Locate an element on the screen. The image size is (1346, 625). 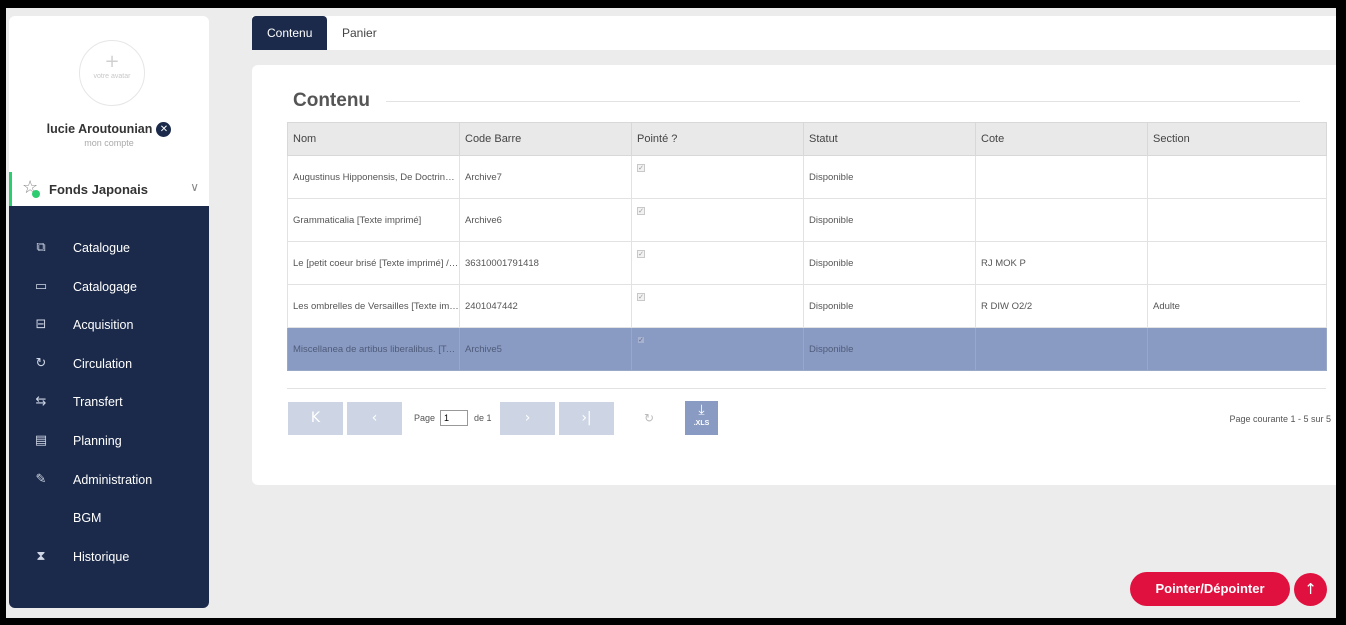
refresh-icon: ↻ is located at coordinates (649, 418).